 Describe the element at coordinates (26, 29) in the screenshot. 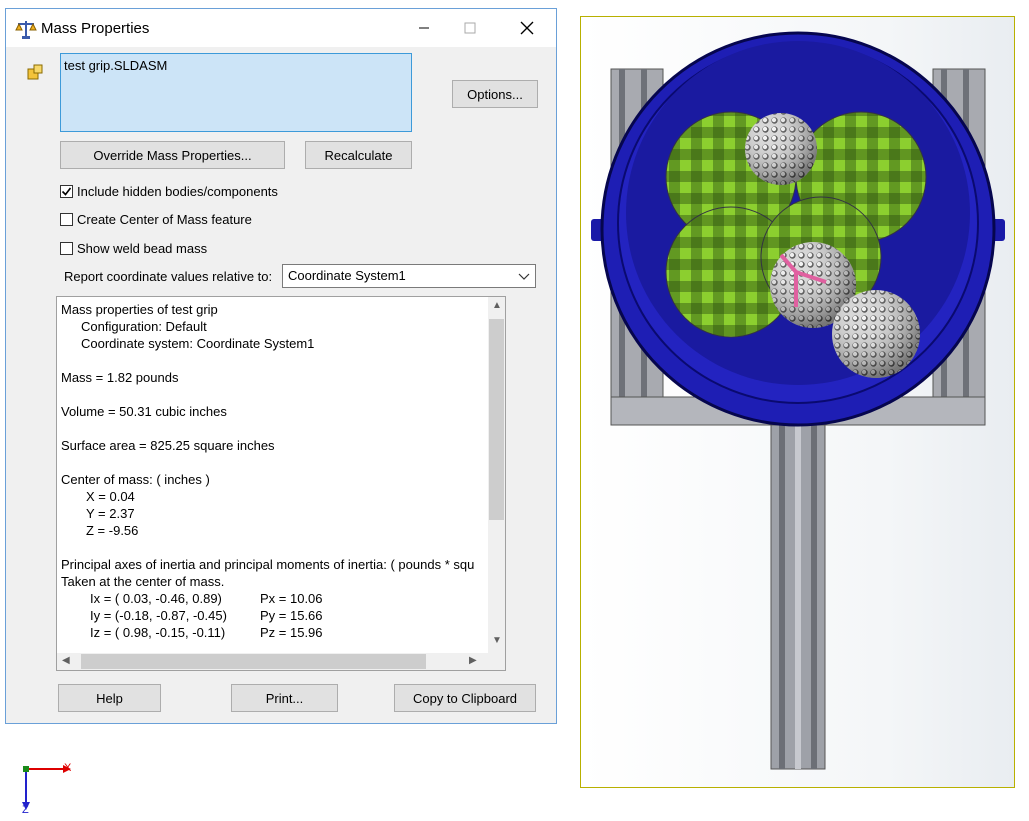

I see `mass-properties-scale-icon` at that location.